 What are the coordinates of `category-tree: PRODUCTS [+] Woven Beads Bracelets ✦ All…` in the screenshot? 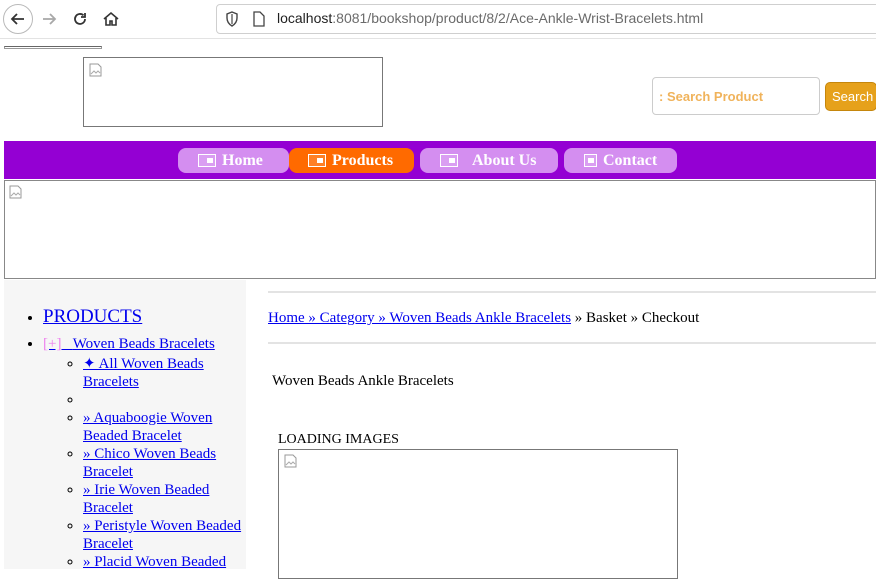 It's located at (135, 442).